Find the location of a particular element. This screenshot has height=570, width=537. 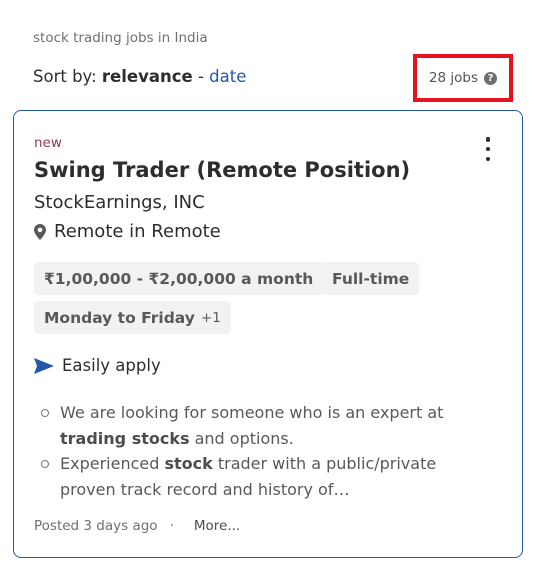

schedule-text: Monday to Friday is located at coordinates (119, 317).